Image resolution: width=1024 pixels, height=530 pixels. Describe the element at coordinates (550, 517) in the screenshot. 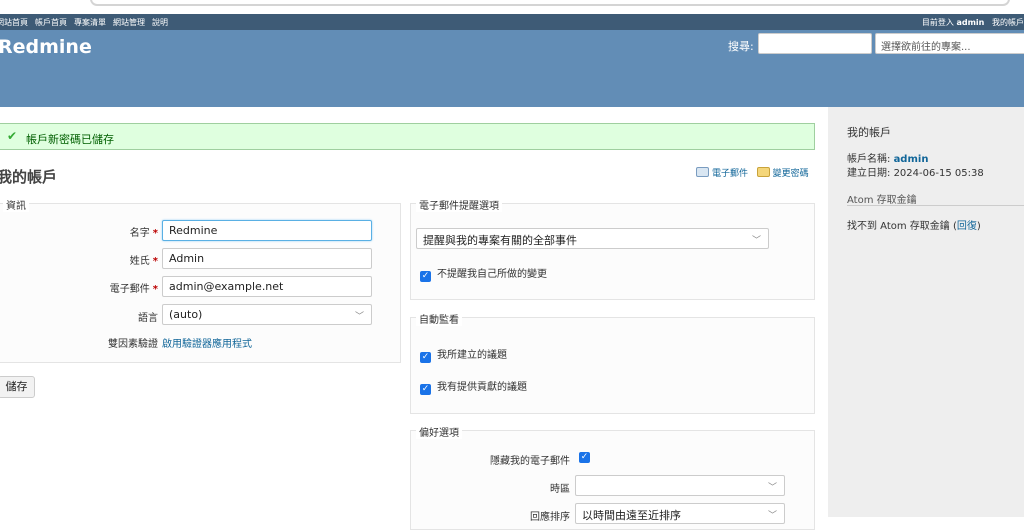

I see `comments-order-label: 回應排序` at that location.